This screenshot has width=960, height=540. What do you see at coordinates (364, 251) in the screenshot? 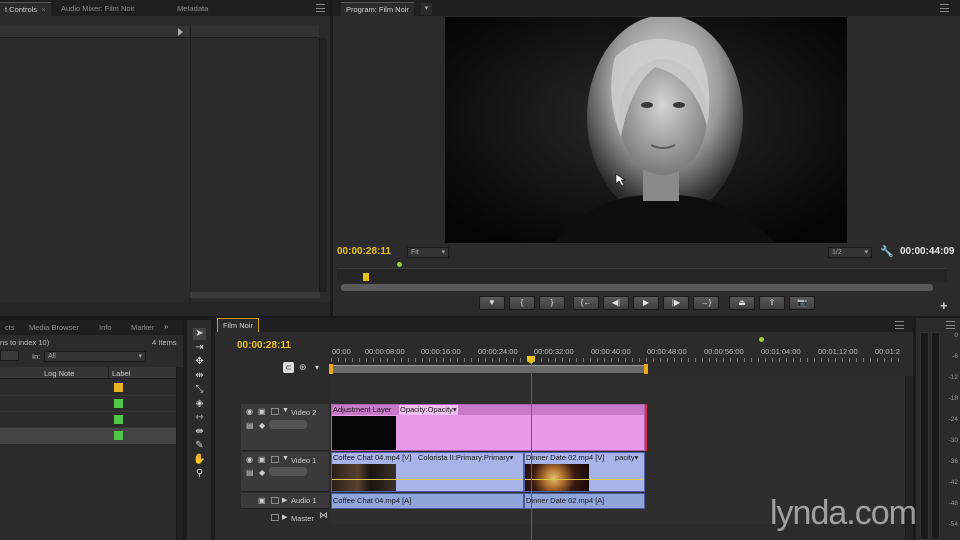
I see `program-current-timecode: 00:00:28:11` at bounding box center [364, 251].